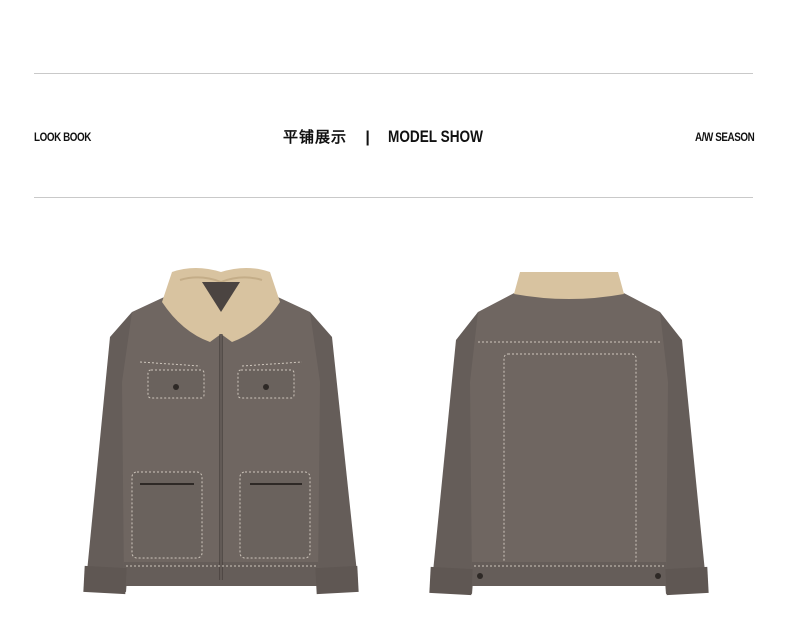 This screenshot has height=621, width=790. What do you see at coordinates (393, 73) in the screenshot?
I see `top-divider` at bounding box center [393, 73].